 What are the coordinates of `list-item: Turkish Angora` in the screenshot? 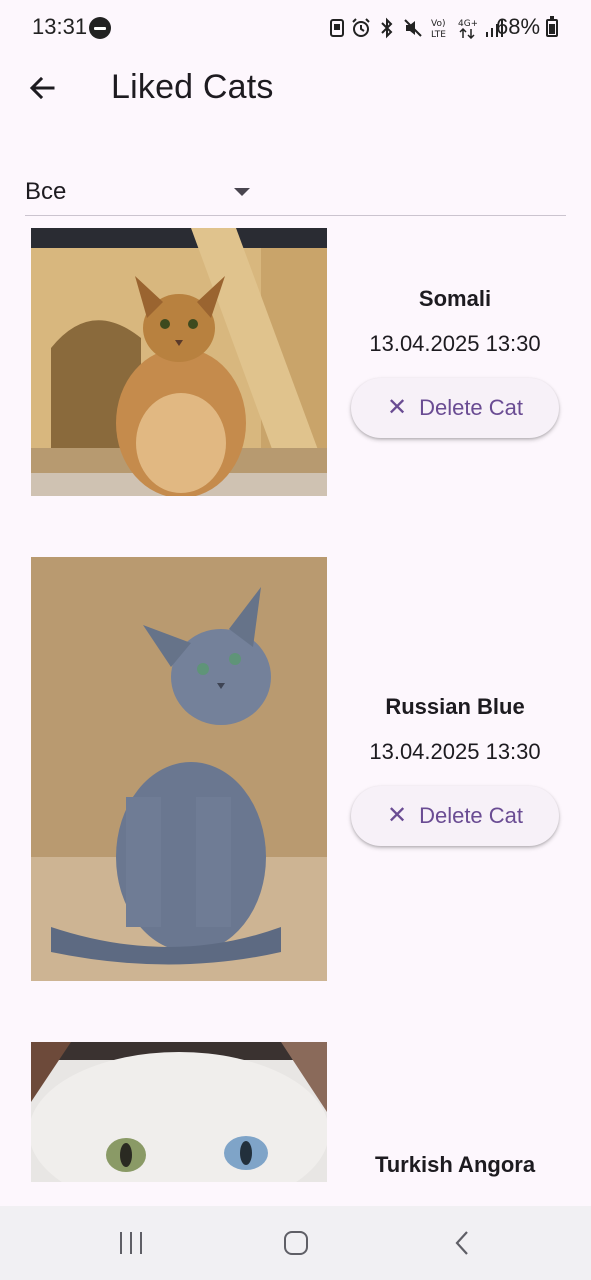 It's located at (295, 1124).